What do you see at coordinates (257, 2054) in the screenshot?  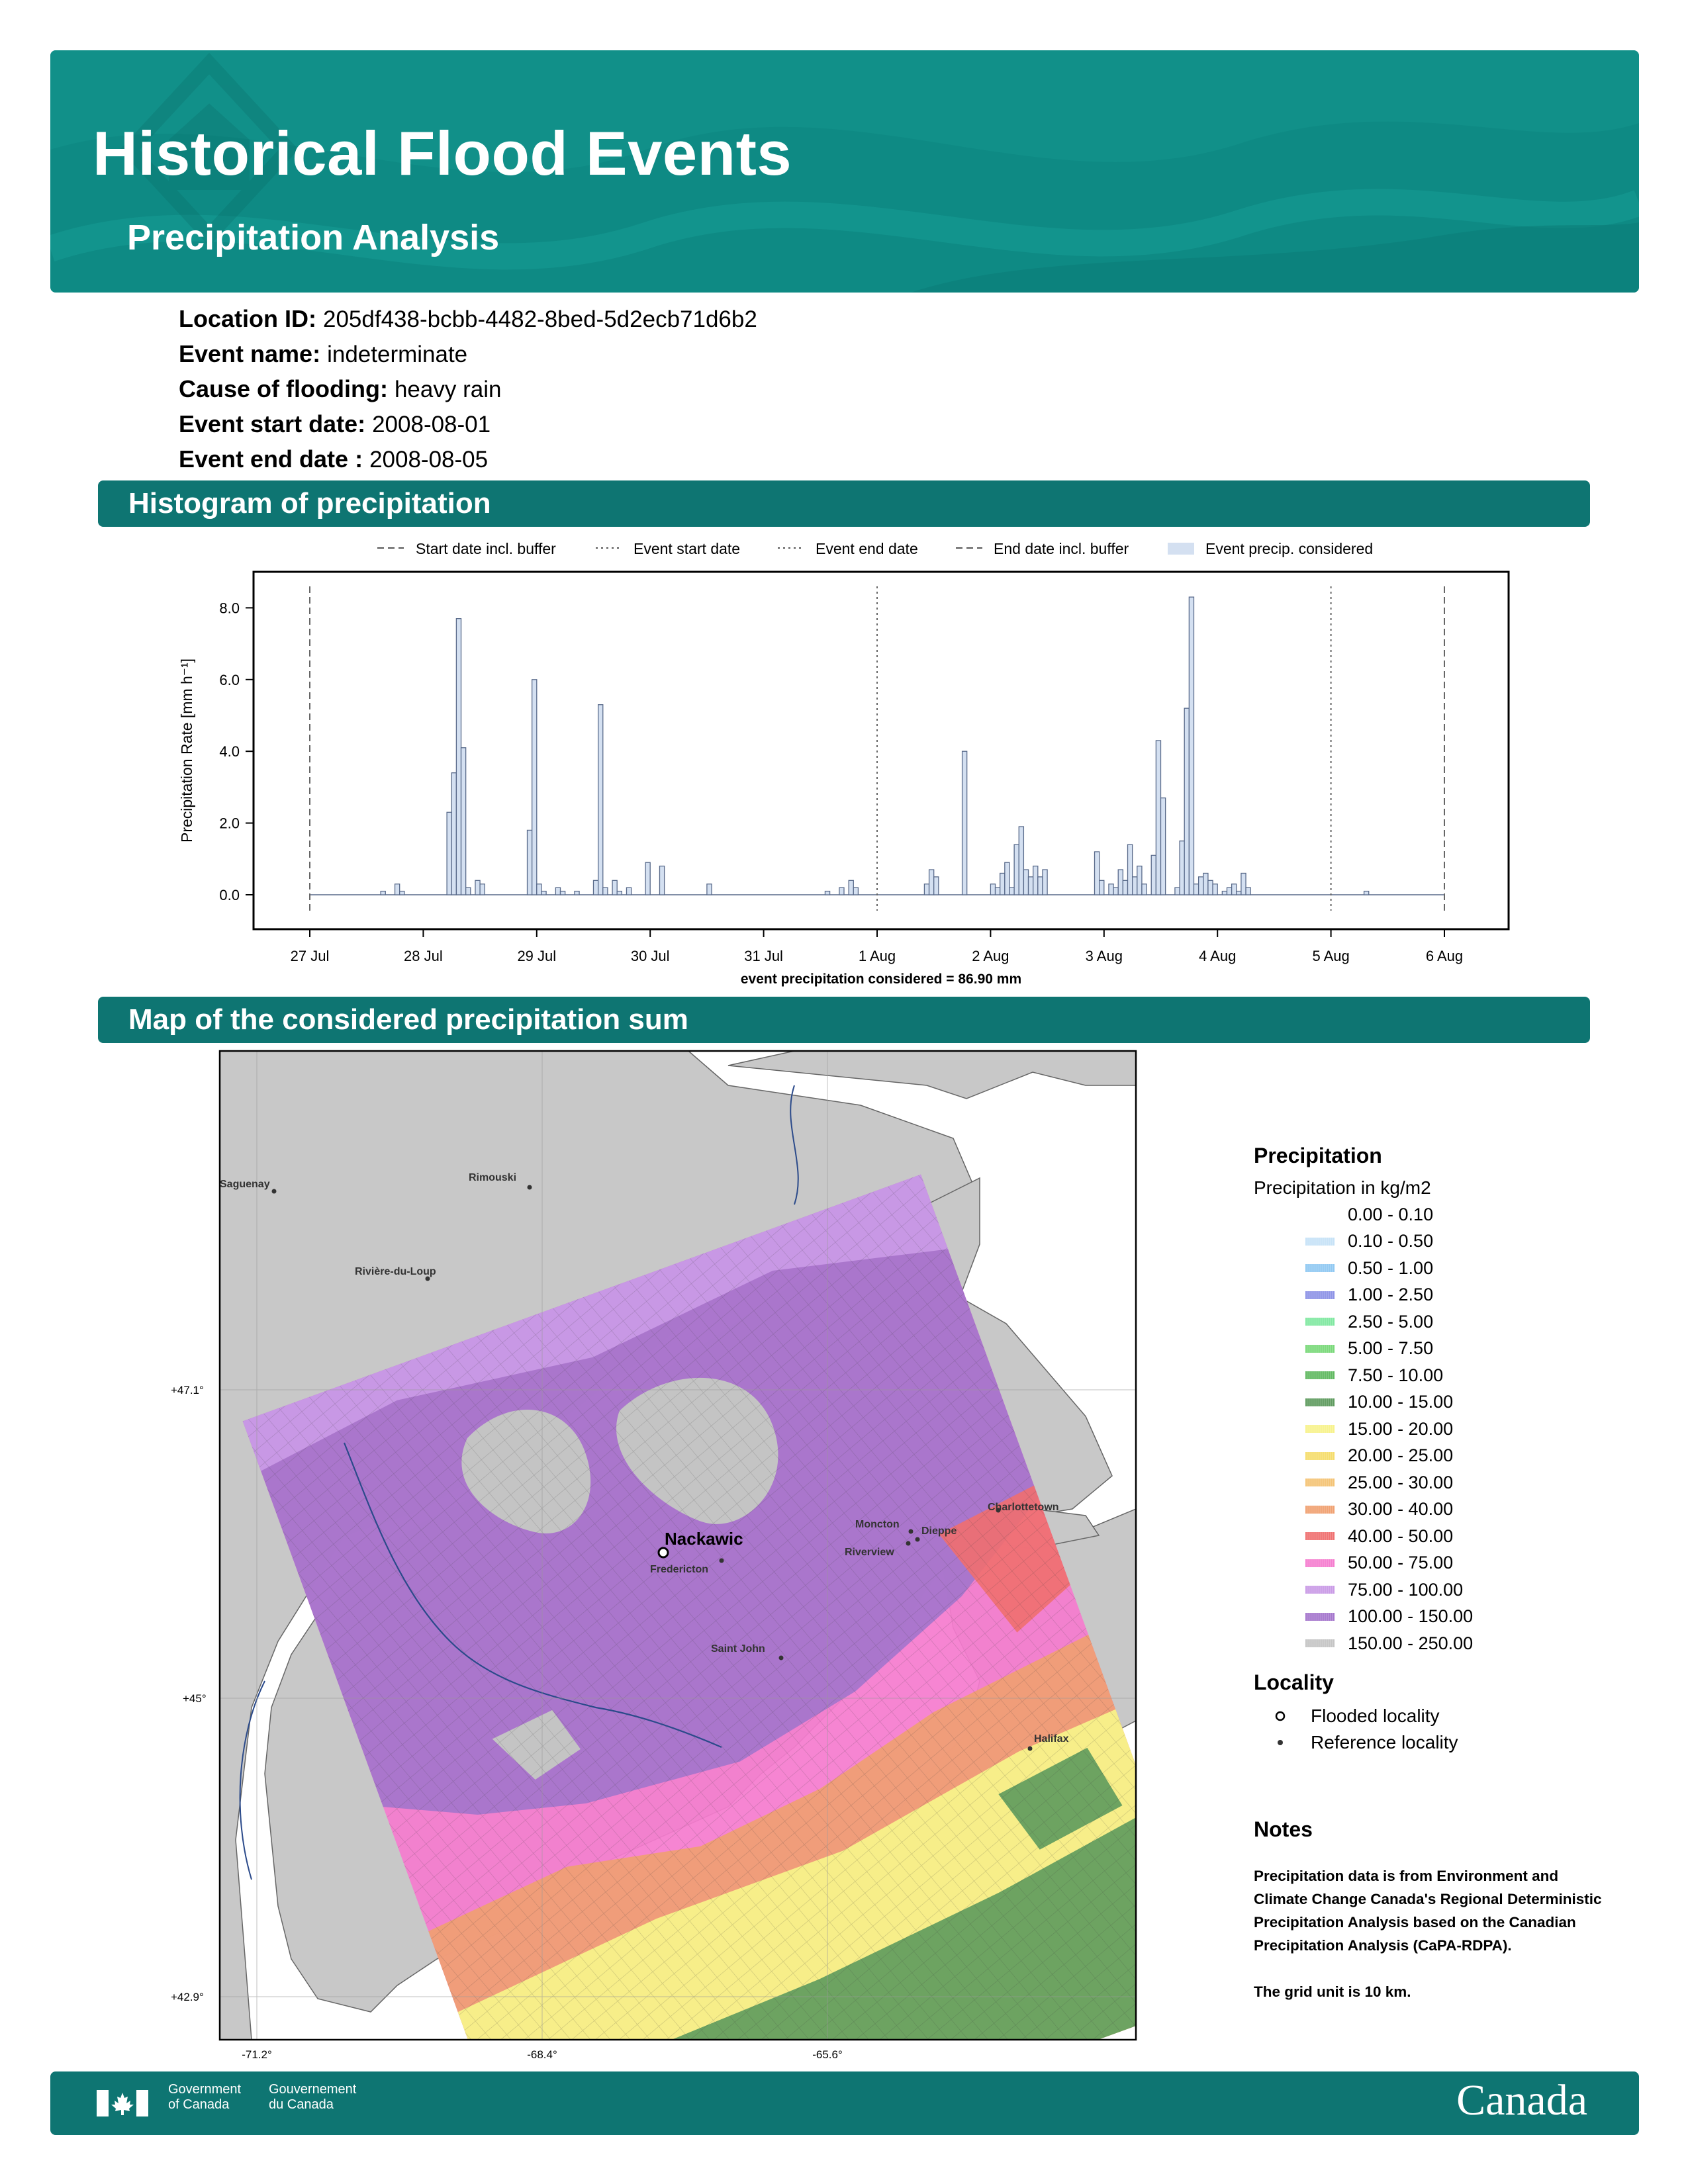 I see `lon-label-71: -71.2°` at bounding box center [257, 2054].